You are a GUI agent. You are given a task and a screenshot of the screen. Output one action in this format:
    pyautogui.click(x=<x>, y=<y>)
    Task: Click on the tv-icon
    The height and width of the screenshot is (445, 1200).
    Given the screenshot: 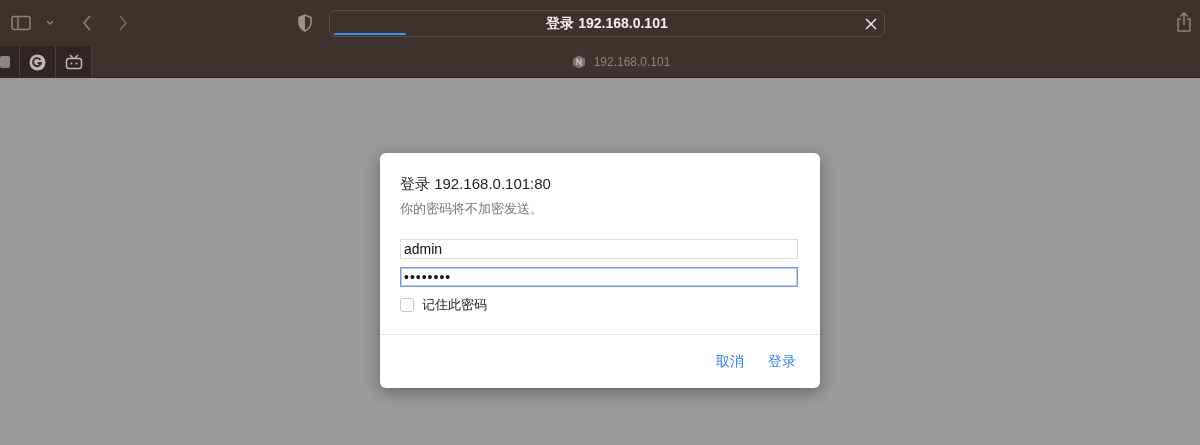 What is the action you would take?
    pyautogui.click(x=73, y=62)
    